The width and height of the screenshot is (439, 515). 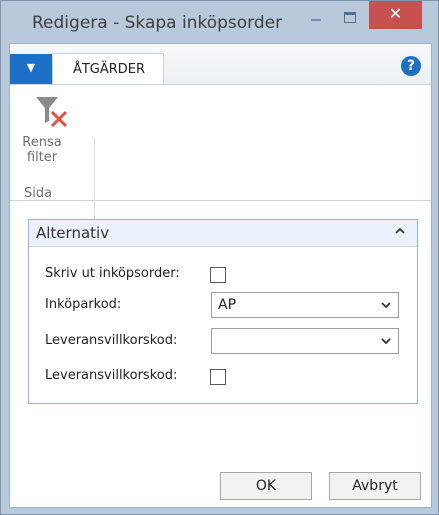 What do you see at coordinates (42, 150) in the screenshot?
I see `clear-filter-label: Rensa filter` at bounding box center [42, 150].